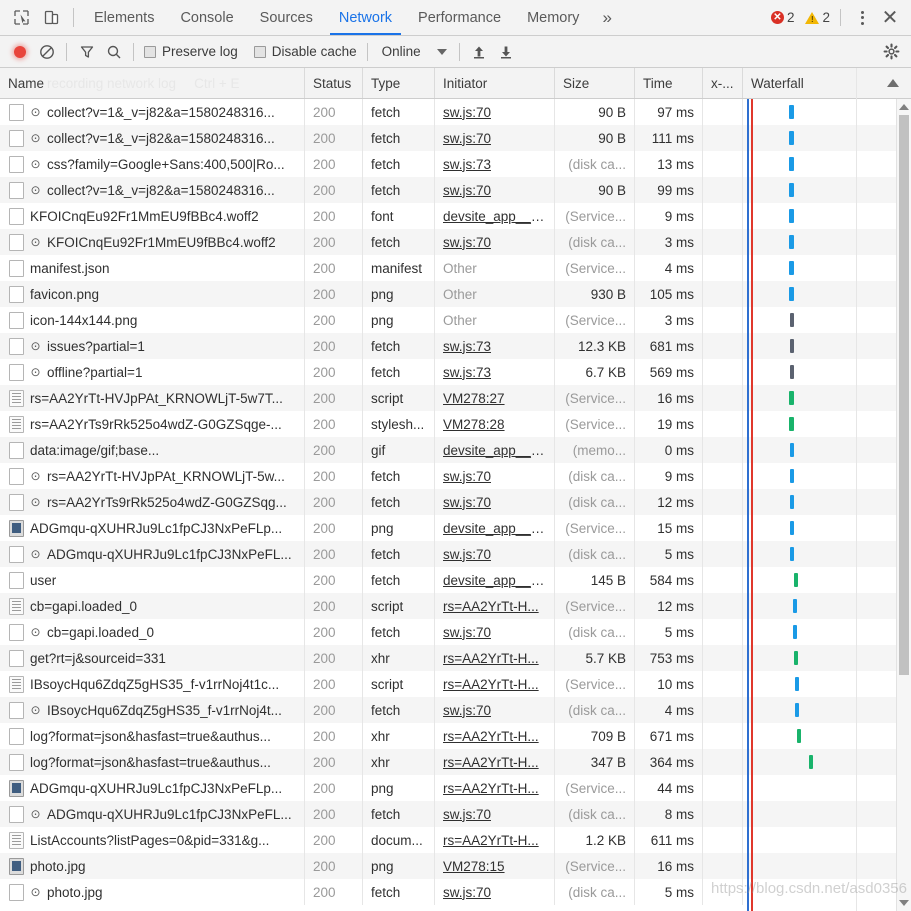 The width and height of the screenshot is (911, 911). Describe the element at coordinates (495, 346) in the screenshot. I see `cell-initiator: sw.js:73` at that location.